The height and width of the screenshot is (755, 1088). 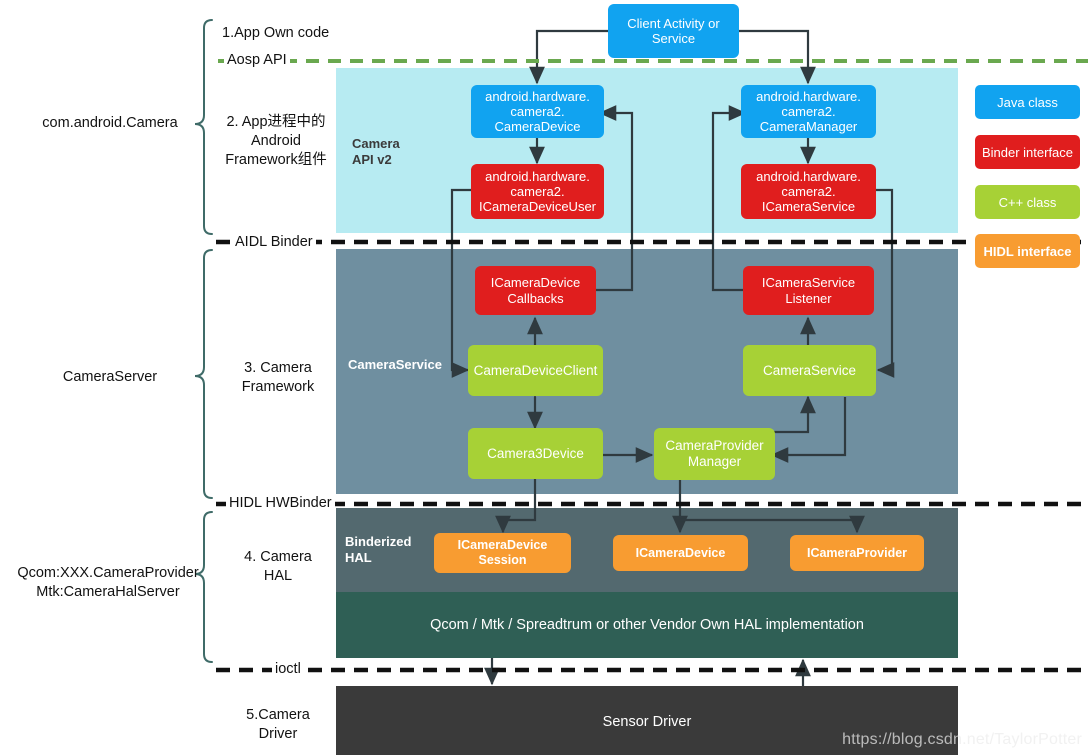 I want to click on node-icameradevicesession: ICameraDevice Session, so click(x=502, y=553).